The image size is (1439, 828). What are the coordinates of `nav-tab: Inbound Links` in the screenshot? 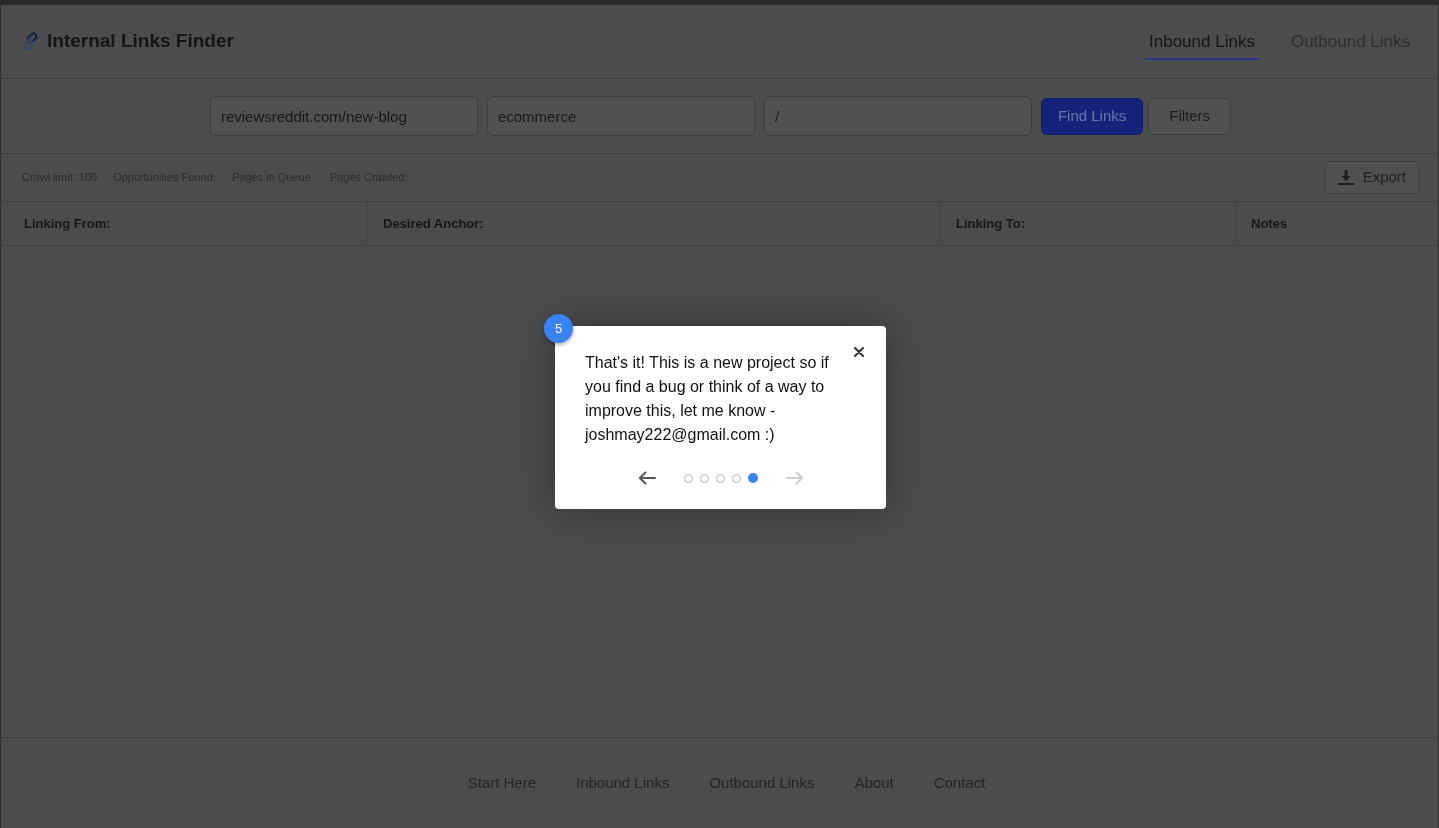 It's located at (1202, 44).